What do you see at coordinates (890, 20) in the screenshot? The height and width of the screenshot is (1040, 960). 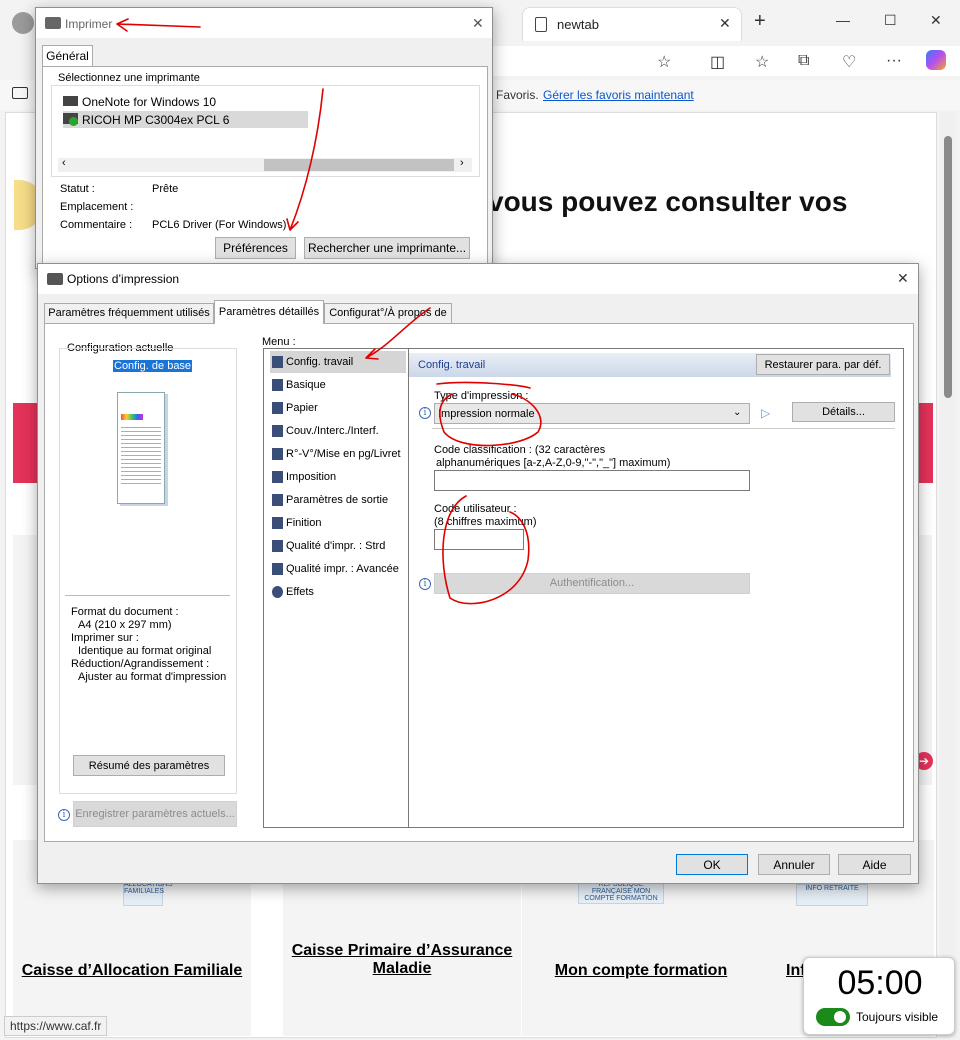 I see `maximize-icon: ☐` at bounding box center [890, 20].